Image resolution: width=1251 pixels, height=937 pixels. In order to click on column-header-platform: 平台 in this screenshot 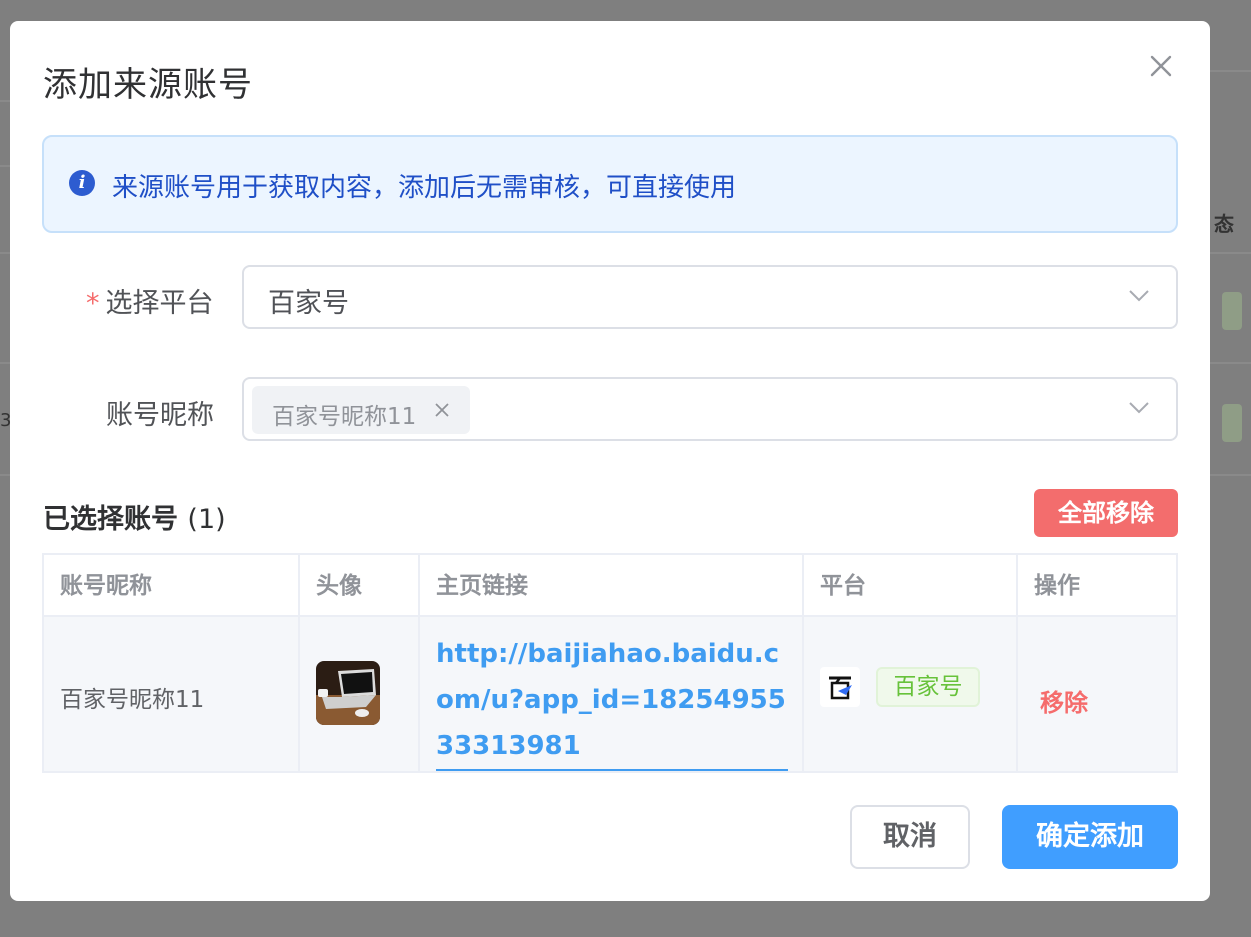, I will do `click(911, 586)`.